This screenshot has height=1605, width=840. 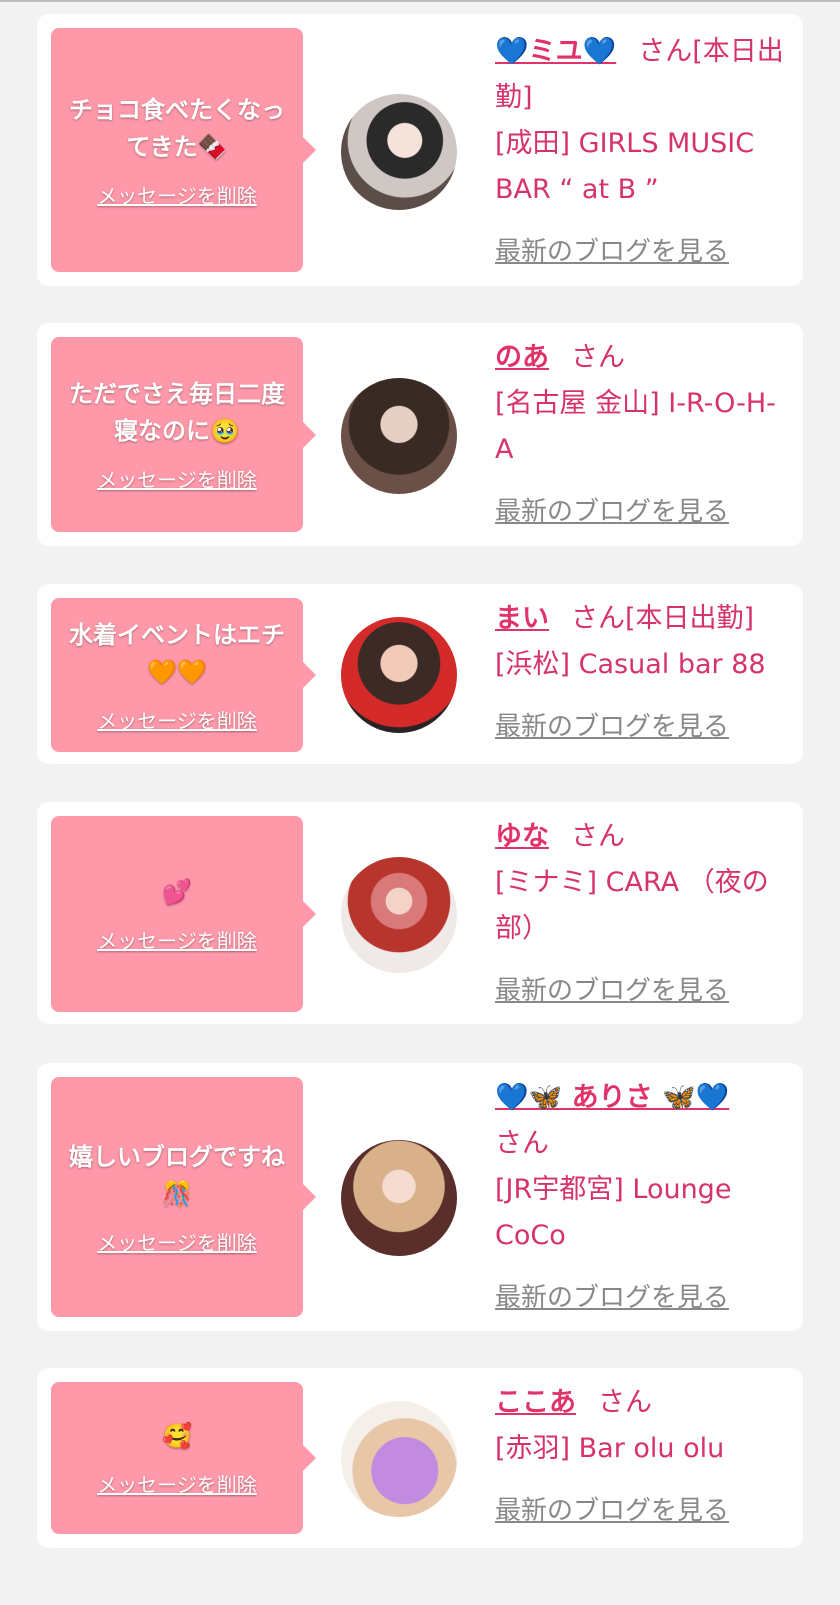 What do you see at coordinates (535, 1402) in the screenshot?
I see `cast-name-link: ここあ` at bounding box center [535, 1402].